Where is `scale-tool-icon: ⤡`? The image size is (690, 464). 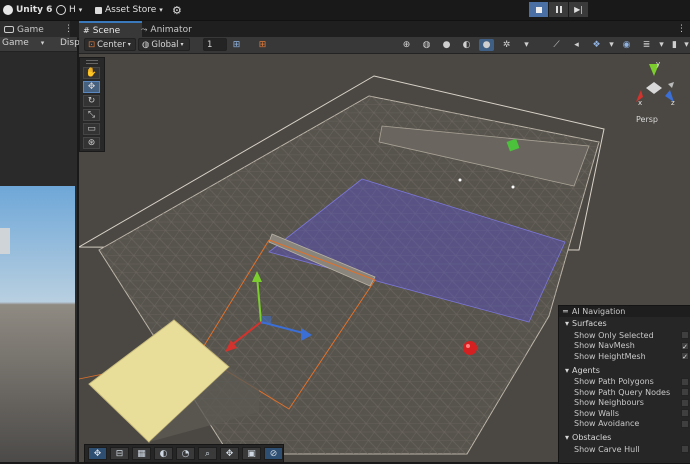 scale-tool-icon: ⤡ is located at coordinates (91, 115).